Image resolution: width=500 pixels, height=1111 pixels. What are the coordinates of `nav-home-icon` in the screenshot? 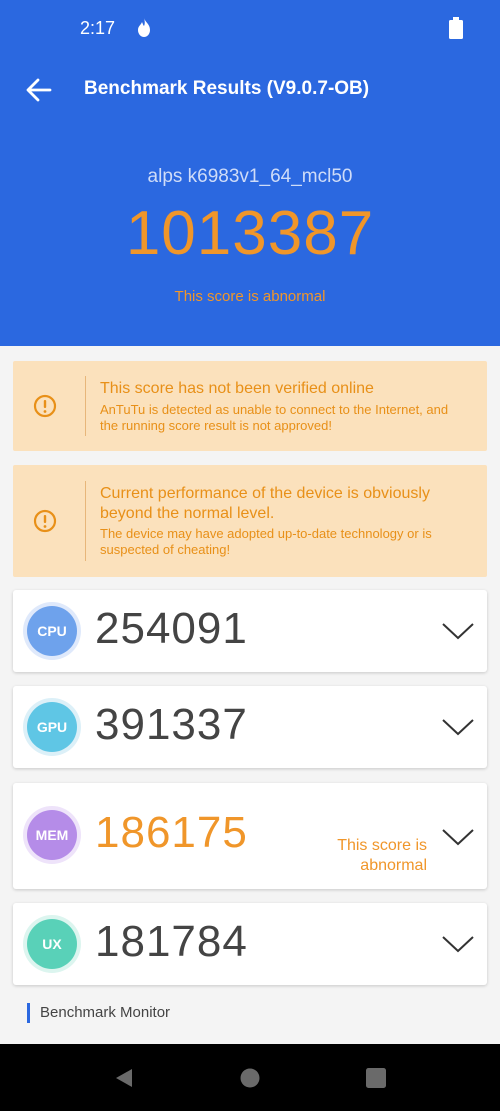 It's located at (250, 1078).